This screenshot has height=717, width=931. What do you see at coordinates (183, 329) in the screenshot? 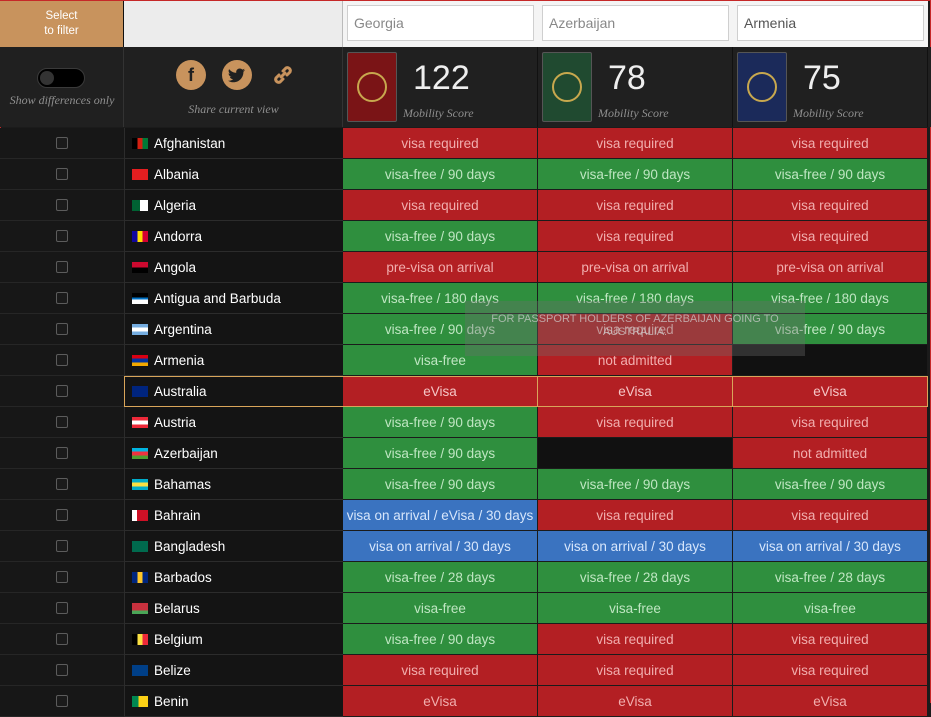
I see `country-name: Argentina` at bounding box center [183, 329].